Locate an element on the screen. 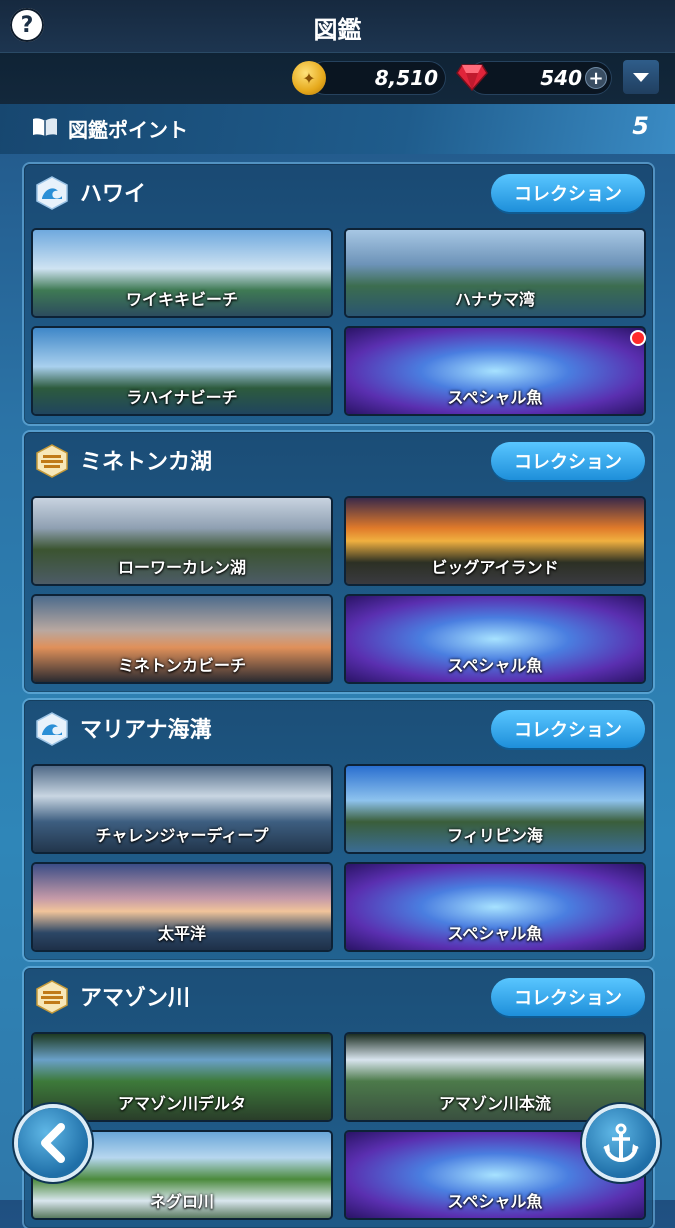  spot-card: ワイキキビーチ is located at coordinates (182, 273).